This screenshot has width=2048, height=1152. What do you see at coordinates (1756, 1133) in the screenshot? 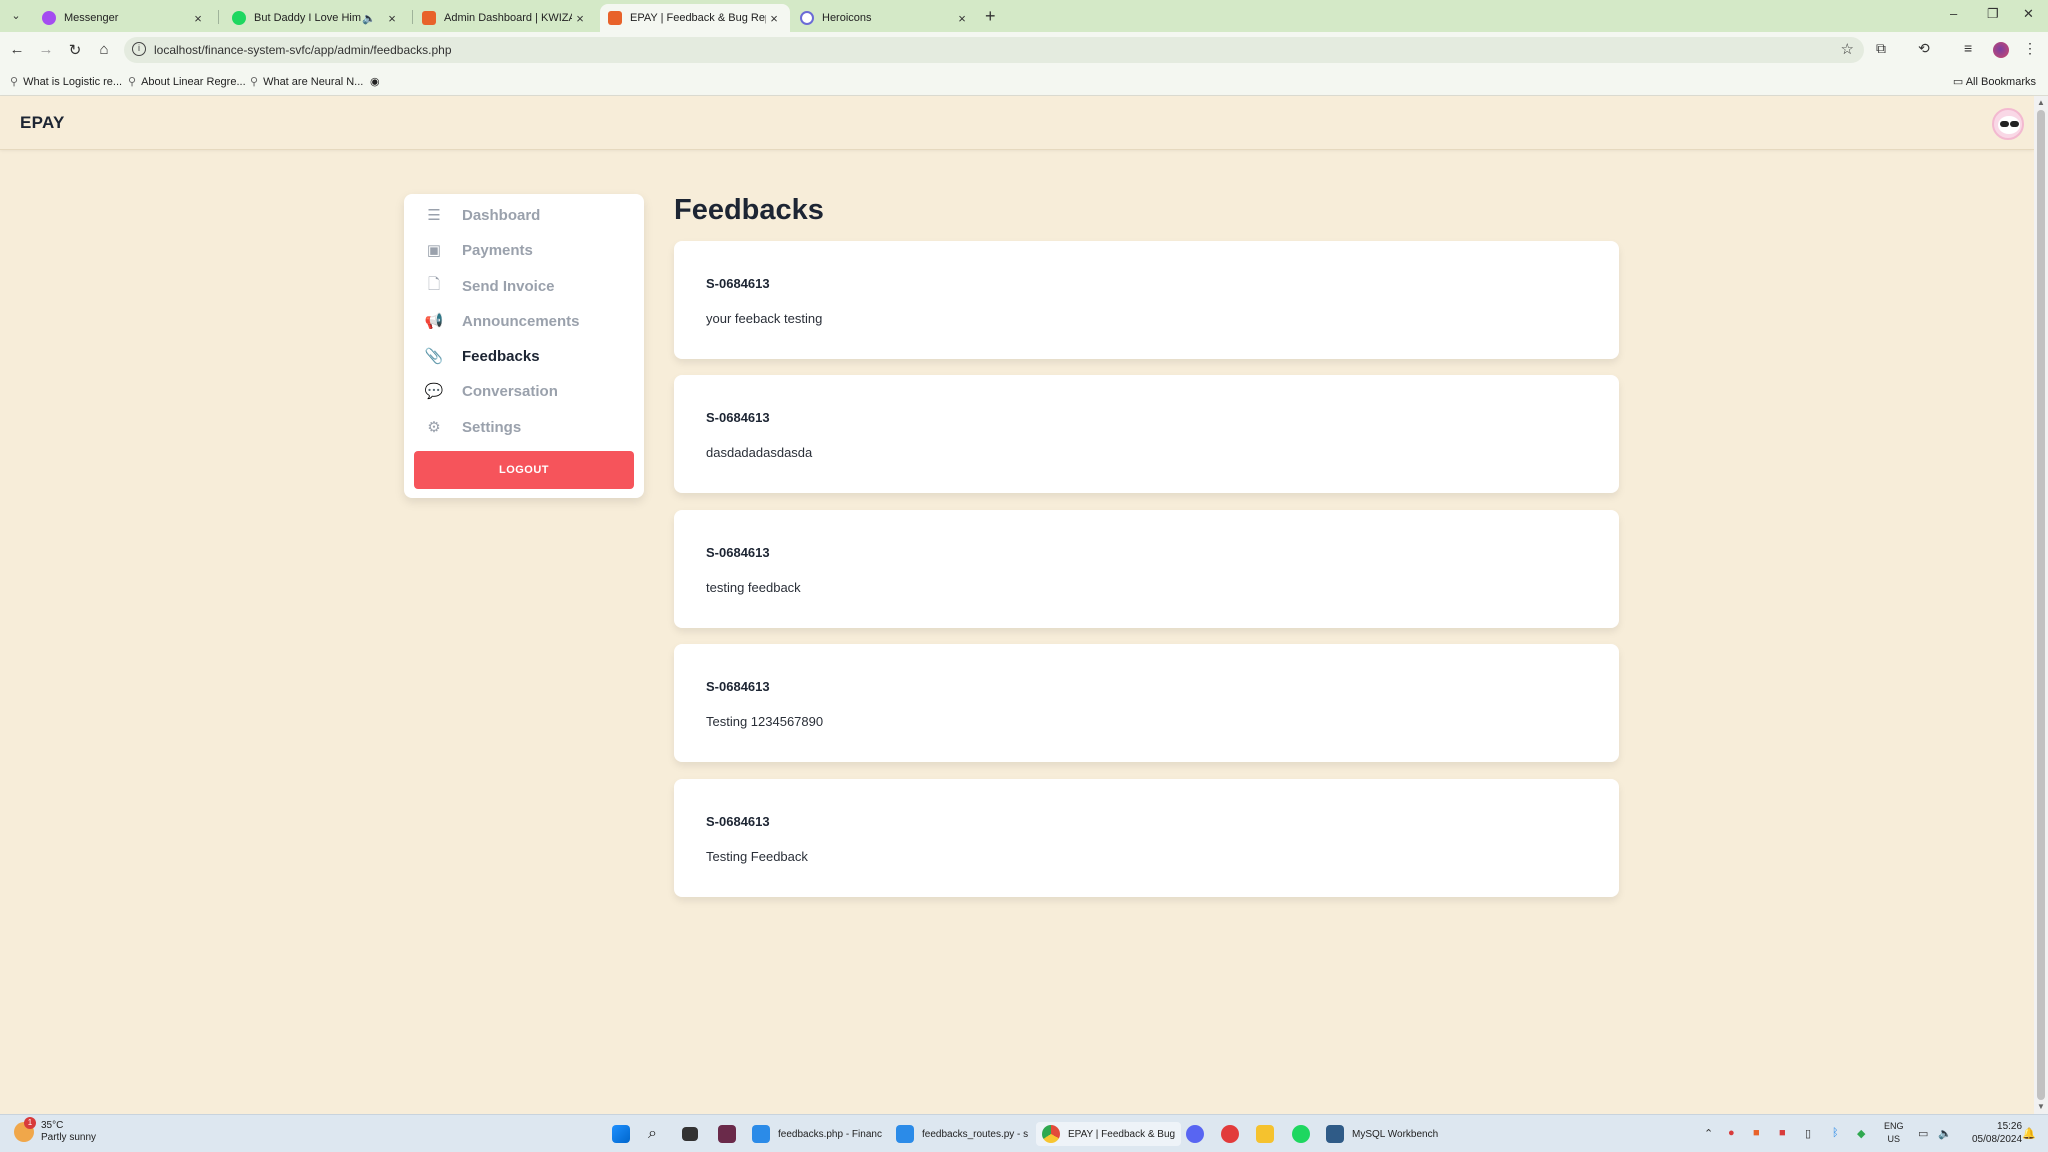
I see `tray-app-icon: ■` at bounding box center [1756, 1133].